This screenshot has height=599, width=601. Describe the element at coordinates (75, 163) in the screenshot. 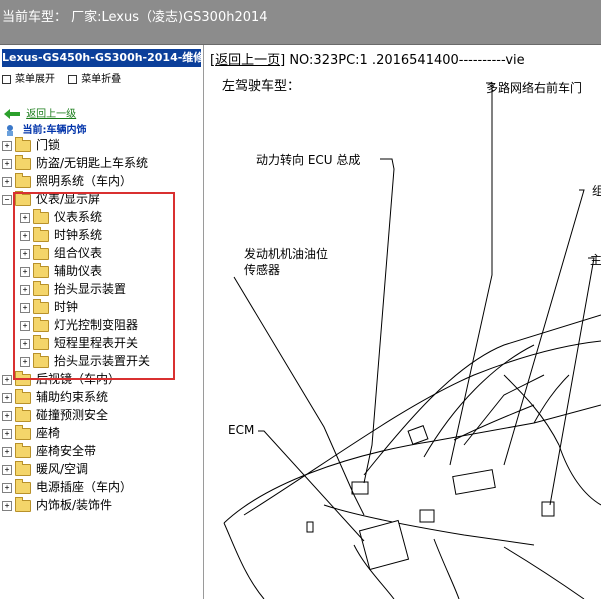

I see `tree-item-antitheft: + 防盗/无钥匙上车系统` at that location.